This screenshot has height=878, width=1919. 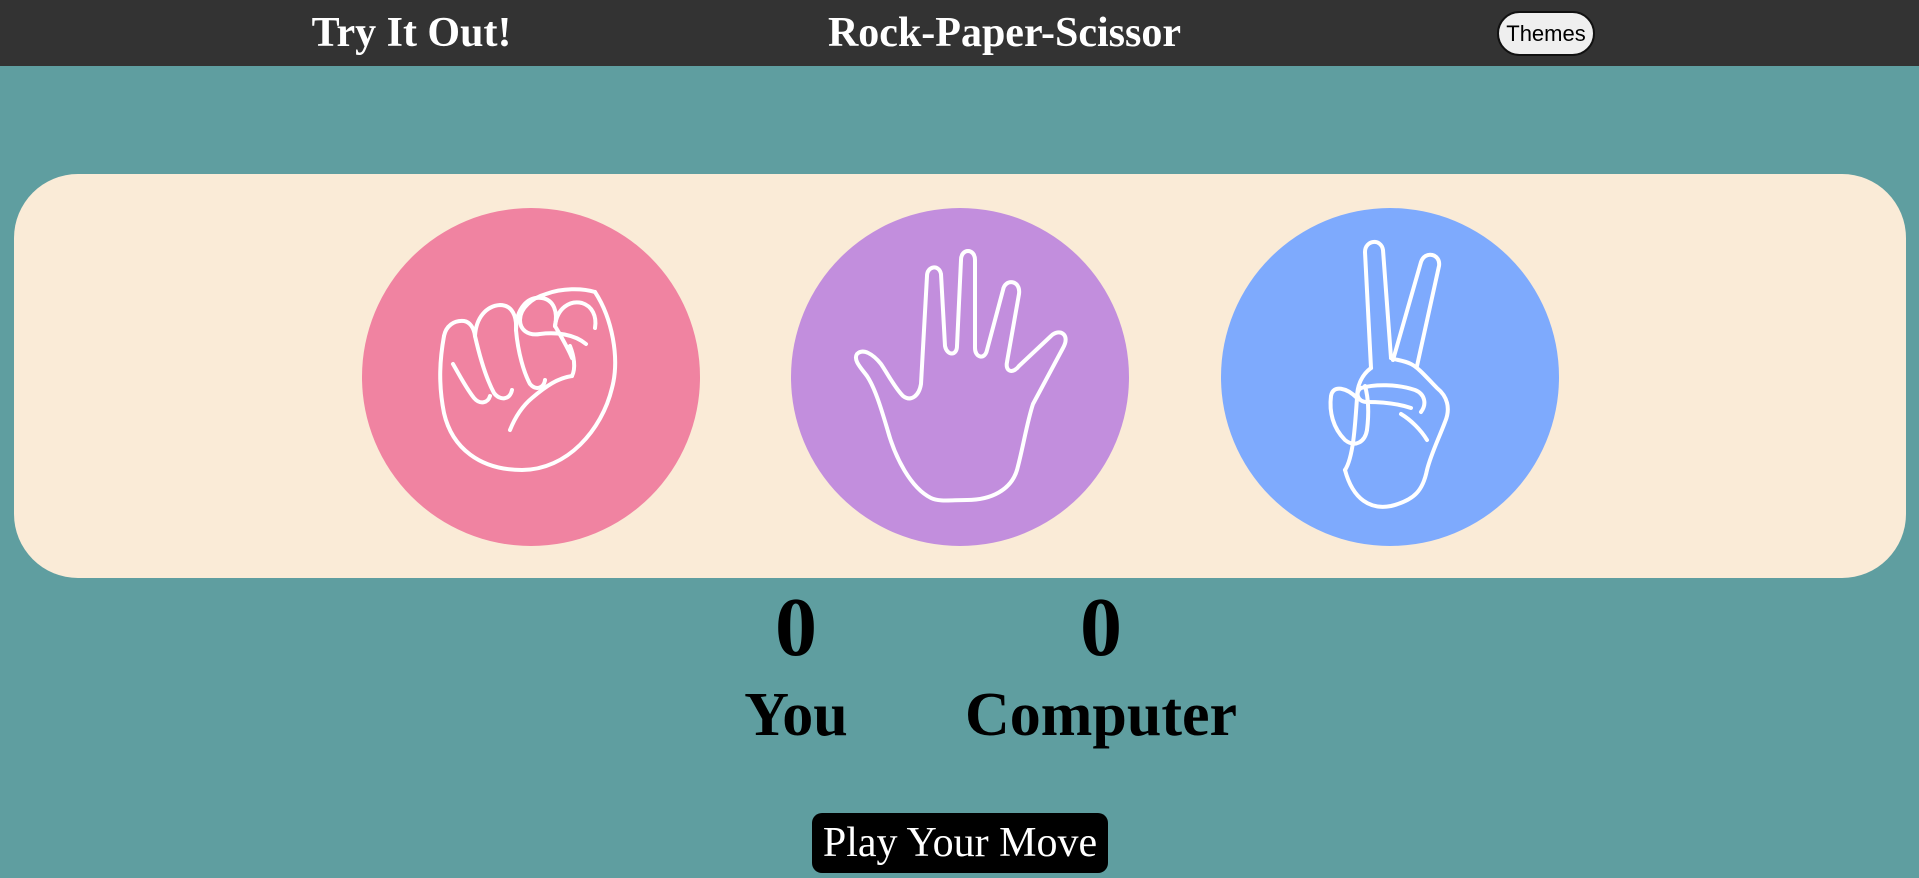 What do you see at coordinates (1004, 33) in the screenshot?
I see `page-title: Rock-Paper-Scissor` at bounding box center [1004, 33].